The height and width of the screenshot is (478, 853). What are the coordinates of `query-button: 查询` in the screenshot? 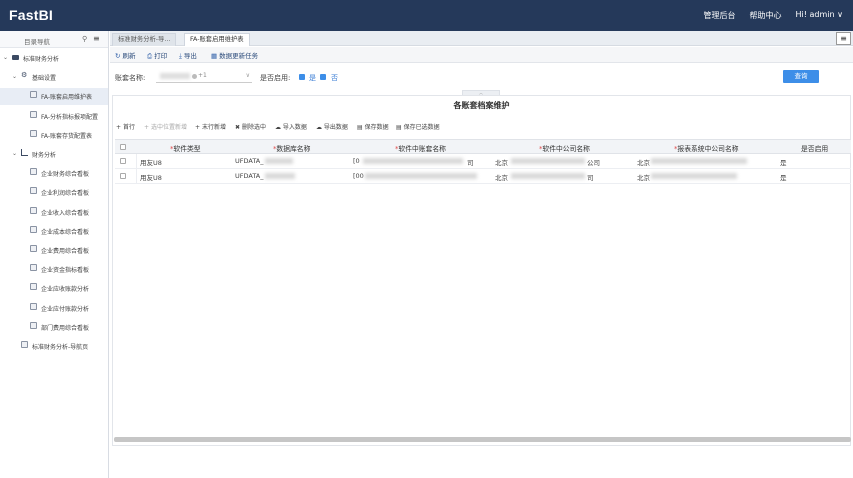 It's located at (801, 76).